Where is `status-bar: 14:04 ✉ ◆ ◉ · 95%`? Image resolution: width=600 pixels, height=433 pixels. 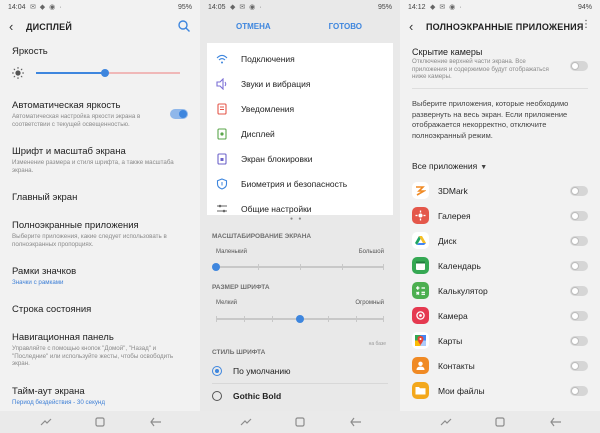
status-bar: 14:04 ✉ ◆ ◉ · 95% is located at coordinates (100, 8).